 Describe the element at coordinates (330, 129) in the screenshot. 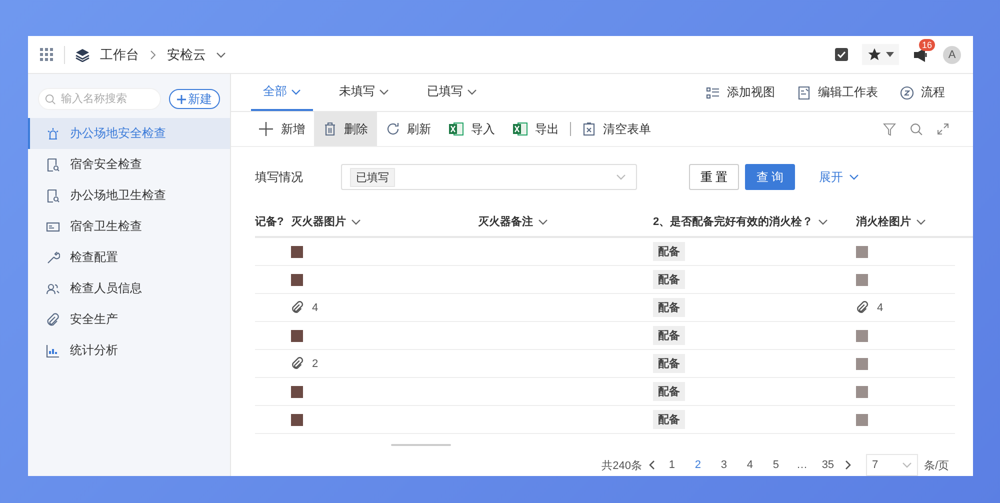

I see `trash-icon` at that location.